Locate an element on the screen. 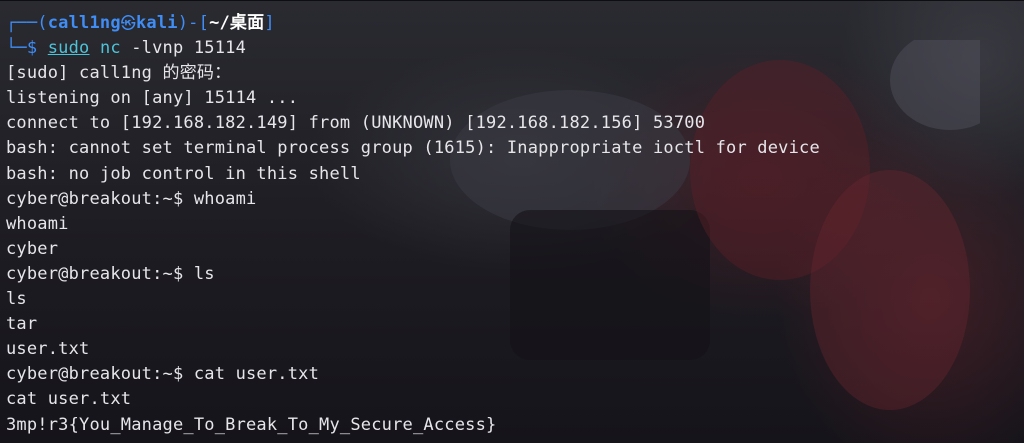  window-top-border is located at coordinates (512, 0).